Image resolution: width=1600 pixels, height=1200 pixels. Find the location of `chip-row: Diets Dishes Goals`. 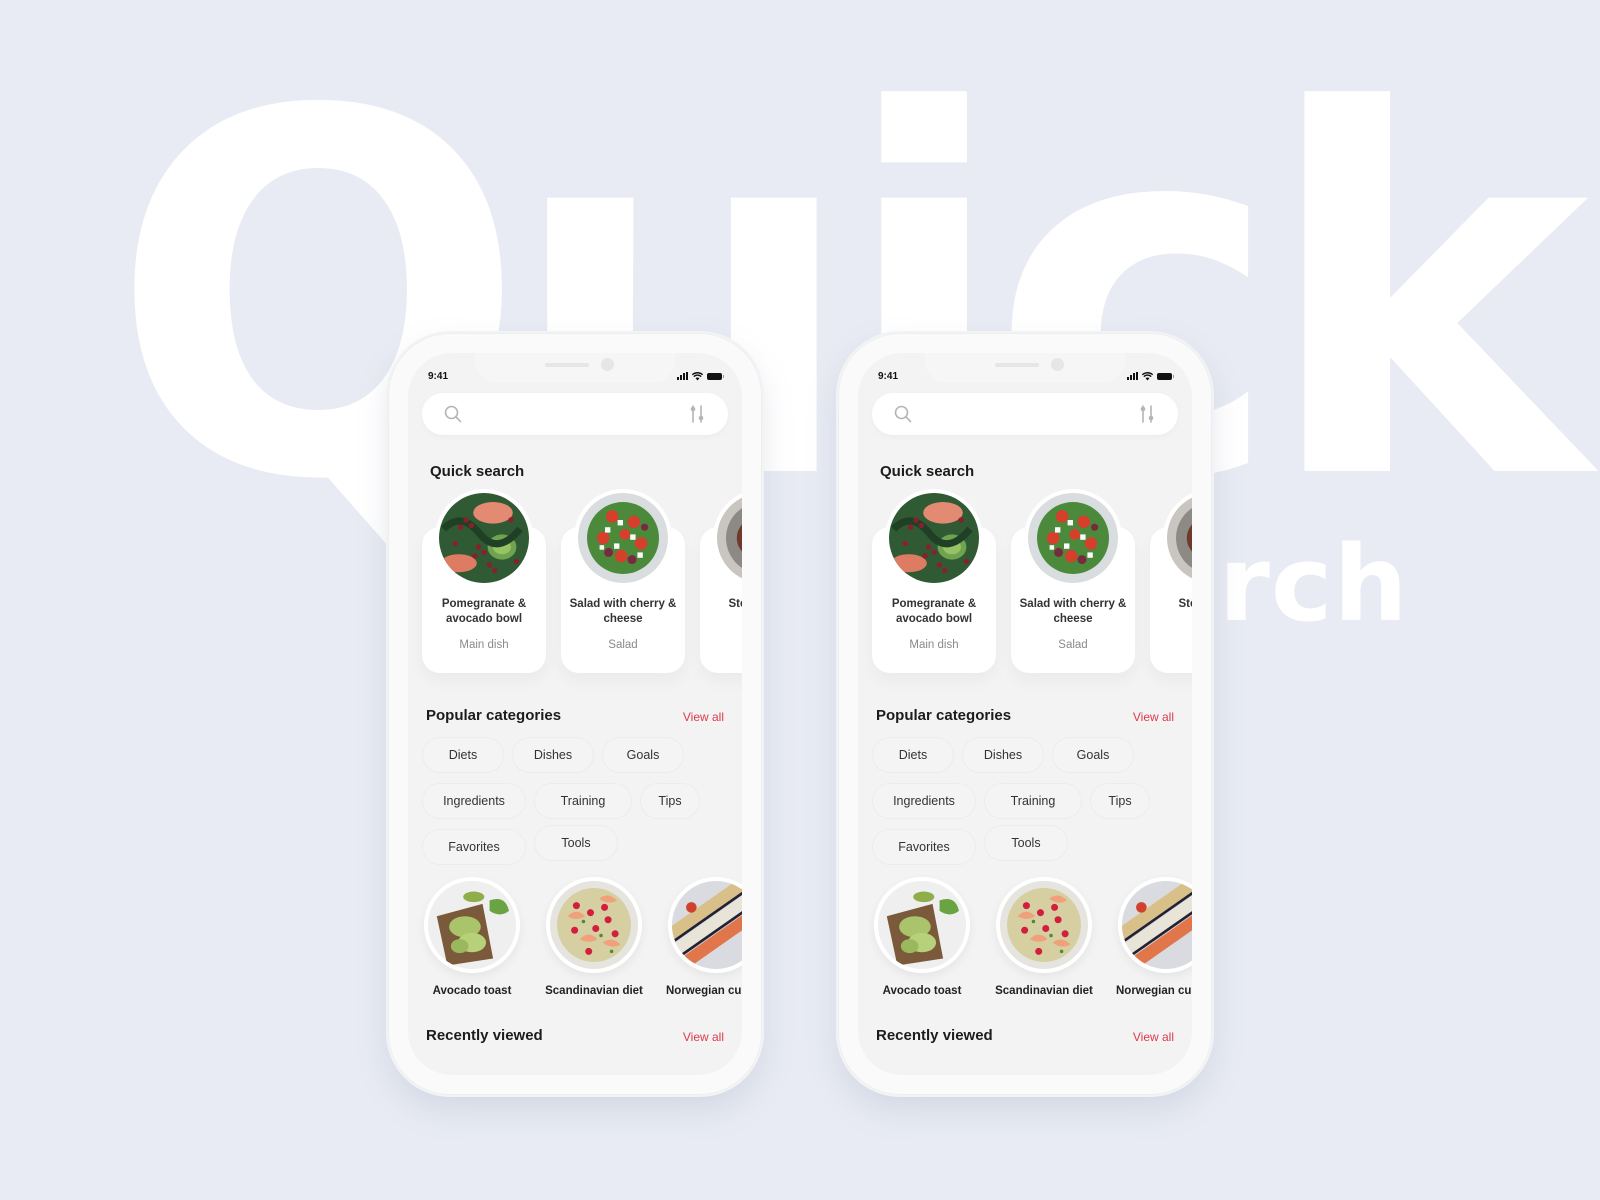

chip-row: Diets Dishes Goals is located at coordinates (1027, 755).